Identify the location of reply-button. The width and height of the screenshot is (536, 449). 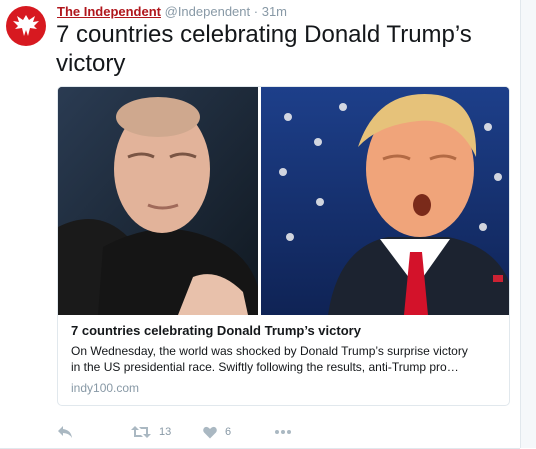
(65, 432).